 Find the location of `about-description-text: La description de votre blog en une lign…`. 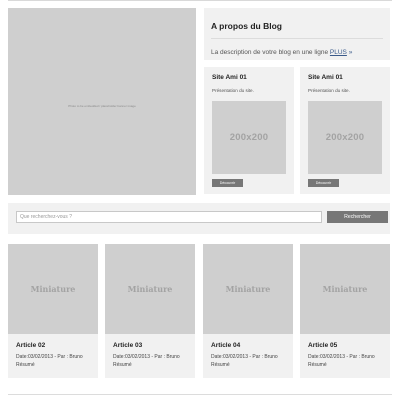

about-description-text: La description de votre blog en une lign… is located at coordinates (270, 52).